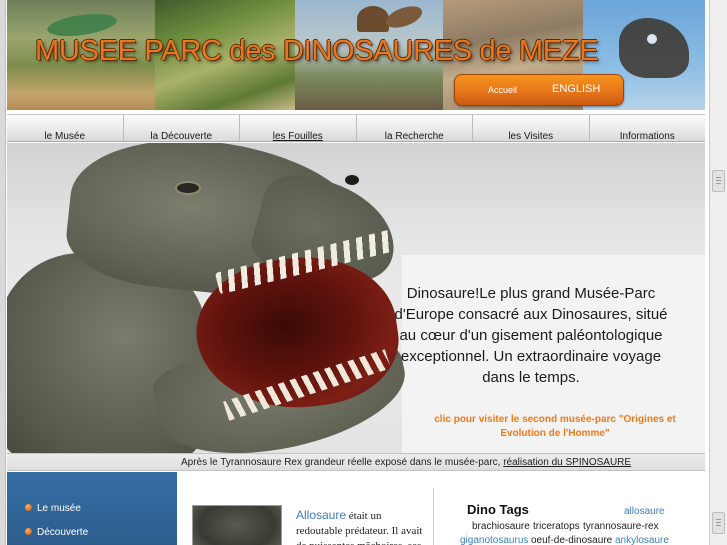 Image resolution: width=727 pixels, height=545 pixels. I want to click on skull-eye-socket, so click(652, 39).